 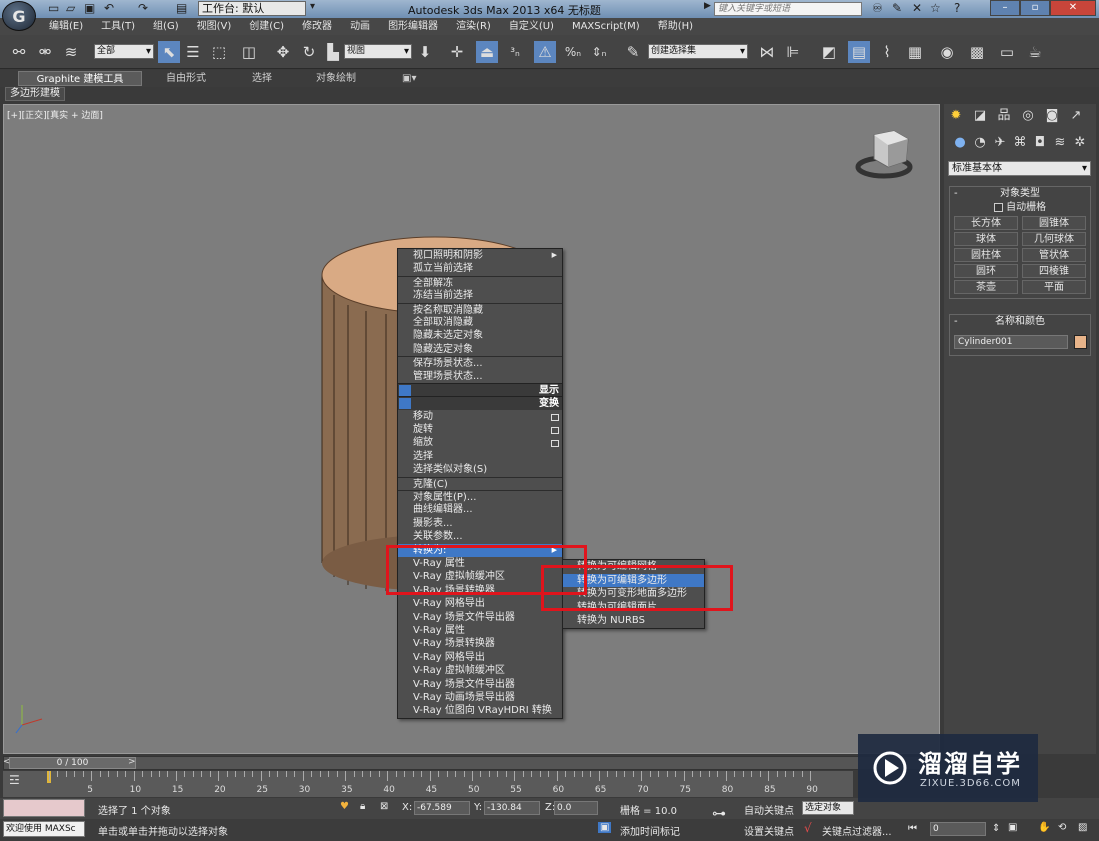 What do you see at coordinates (1054, 271) in the screenshot?
I see `pyramid-button: 四棱锥` at bounding box center [1054, 271].